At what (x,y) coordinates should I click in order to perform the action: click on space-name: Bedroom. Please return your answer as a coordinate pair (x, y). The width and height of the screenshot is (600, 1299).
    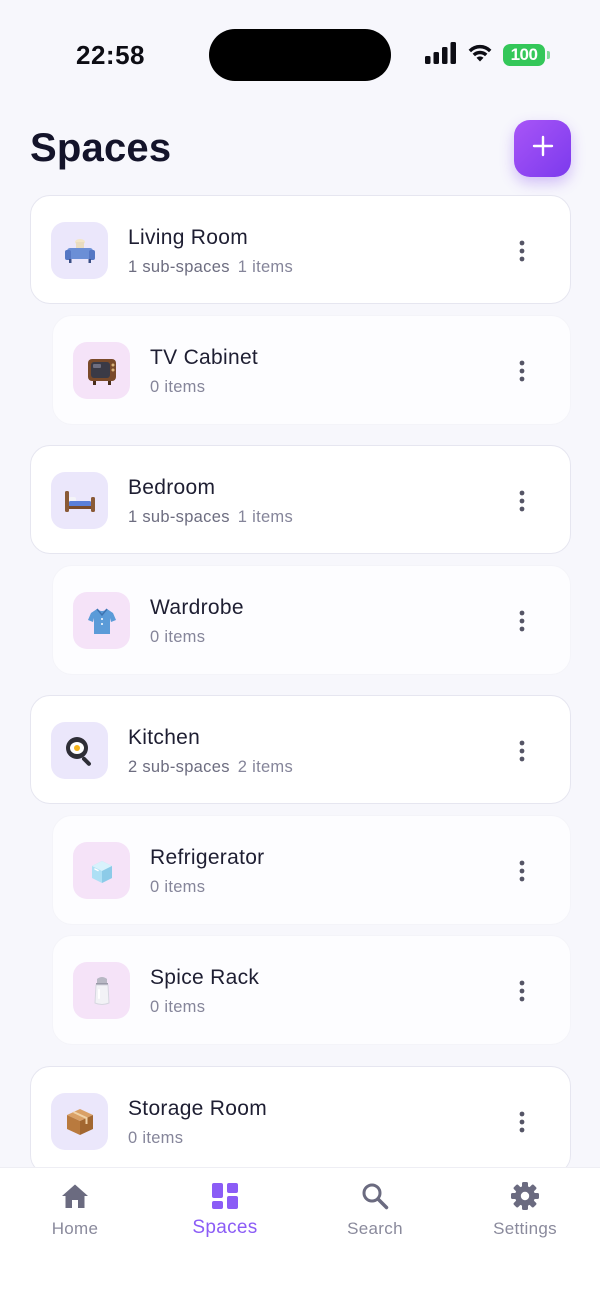
    Looking at the image, I should click on (172, 487).